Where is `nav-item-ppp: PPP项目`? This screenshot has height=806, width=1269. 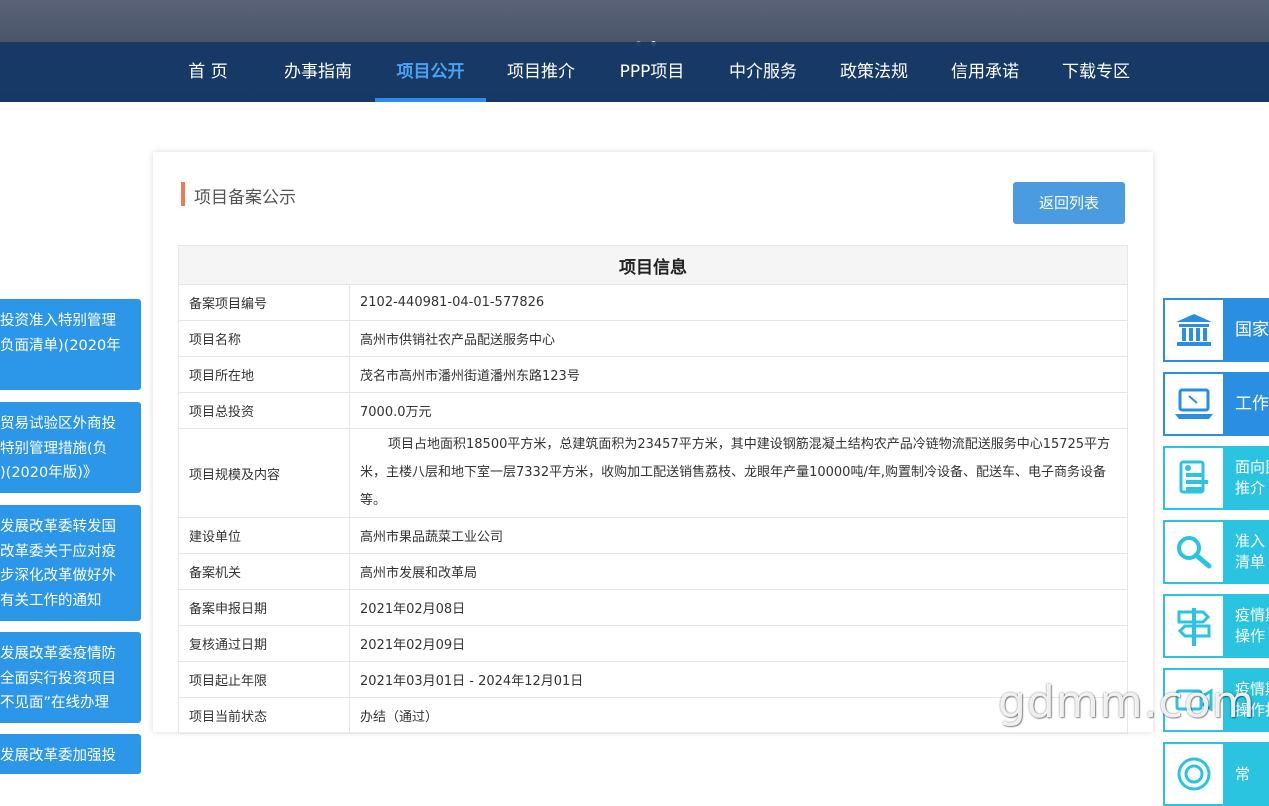 nav-item-ppp: PPP项目 is located at coordinates (652, 72).